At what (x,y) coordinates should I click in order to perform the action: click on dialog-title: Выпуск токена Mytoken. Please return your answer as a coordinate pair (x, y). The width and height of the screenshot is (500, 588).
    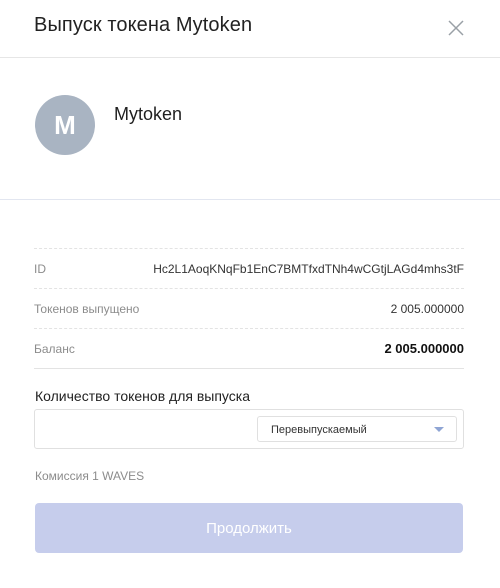
    Looking at the image, I should click on (143, 25).